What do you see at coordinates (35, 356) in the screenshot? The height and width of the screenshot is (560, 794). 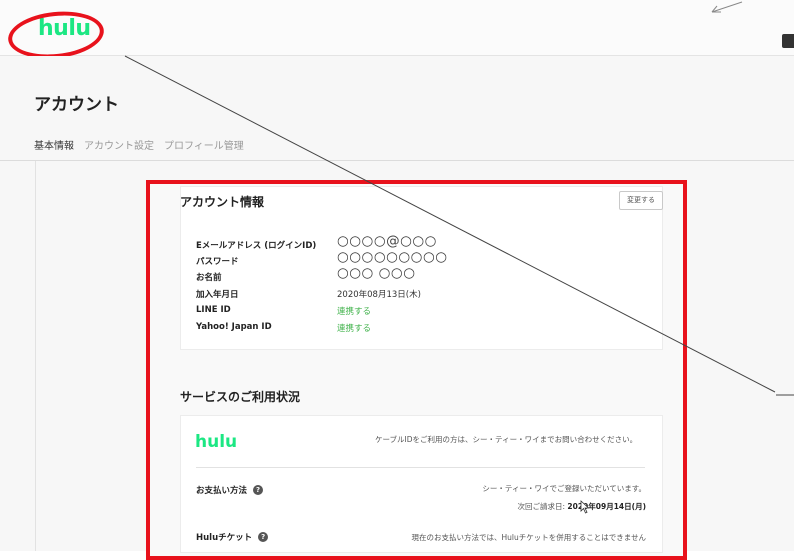 I see `side-divider` at bounding box center [35, 356].